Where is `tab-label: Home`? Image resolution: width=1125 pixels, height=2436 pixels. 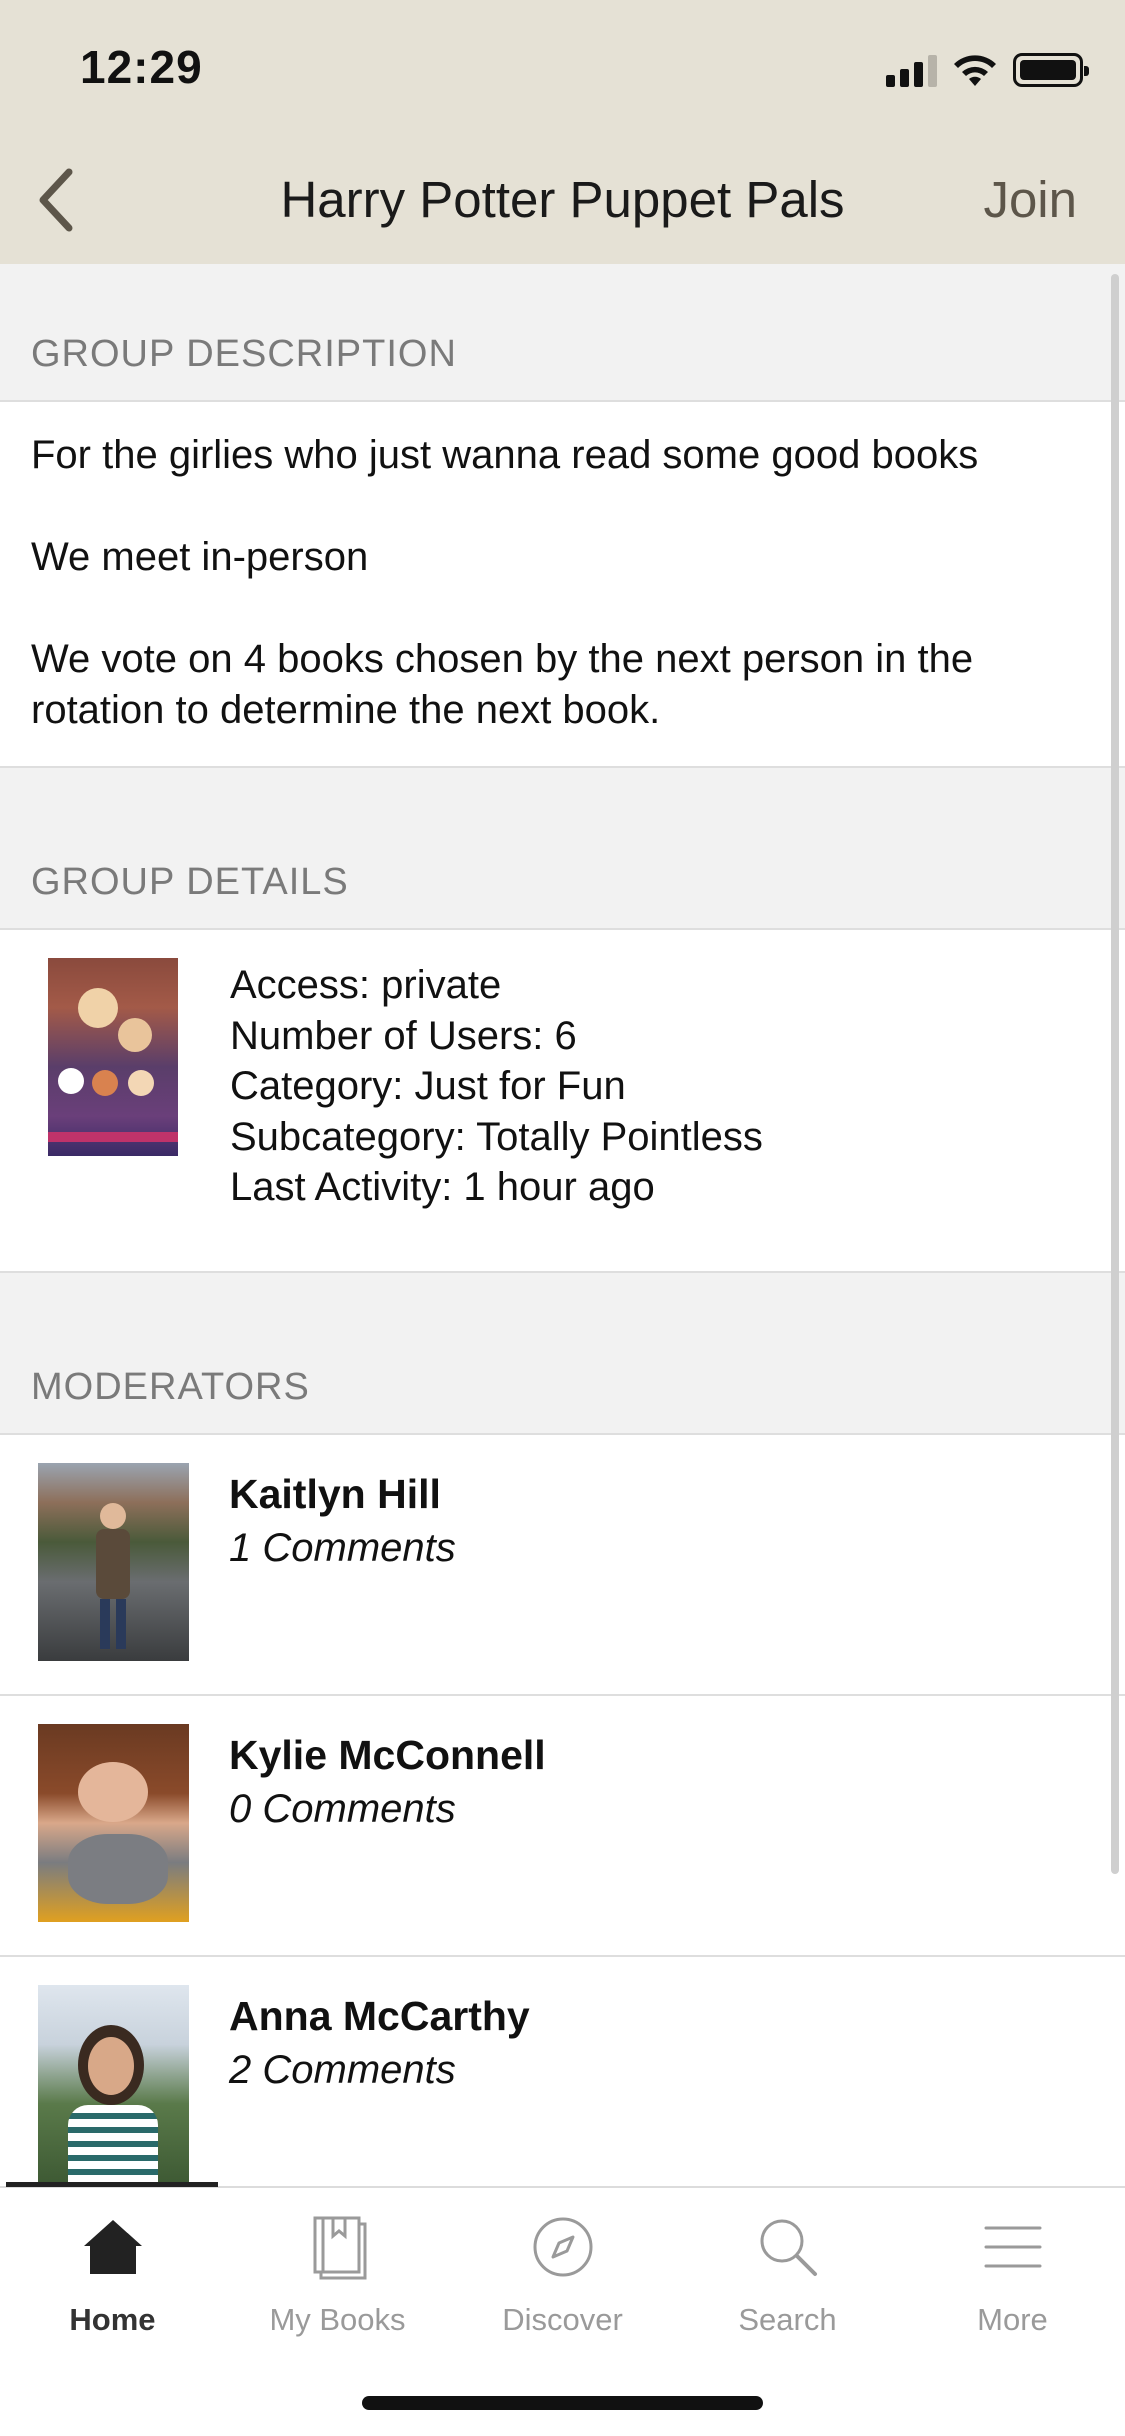 tab-label: Home is located at coordinates (112, 2319).